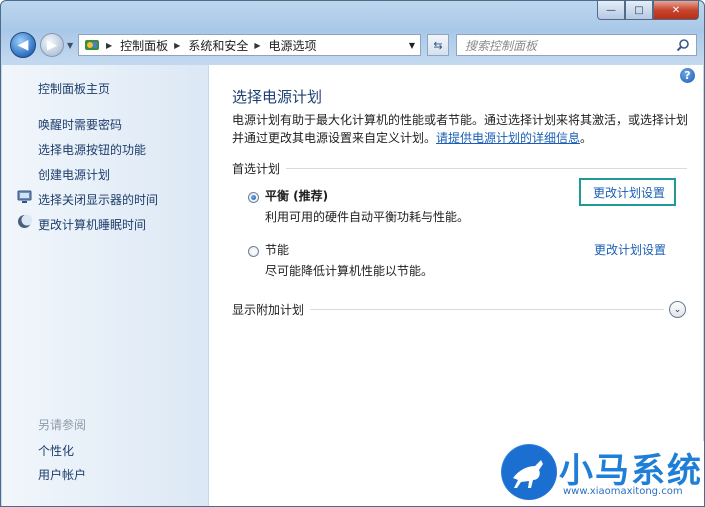 The height and width of the screenshot is (507, 705). I want to click on window-controls: — □ ✕, so click(648, 10).